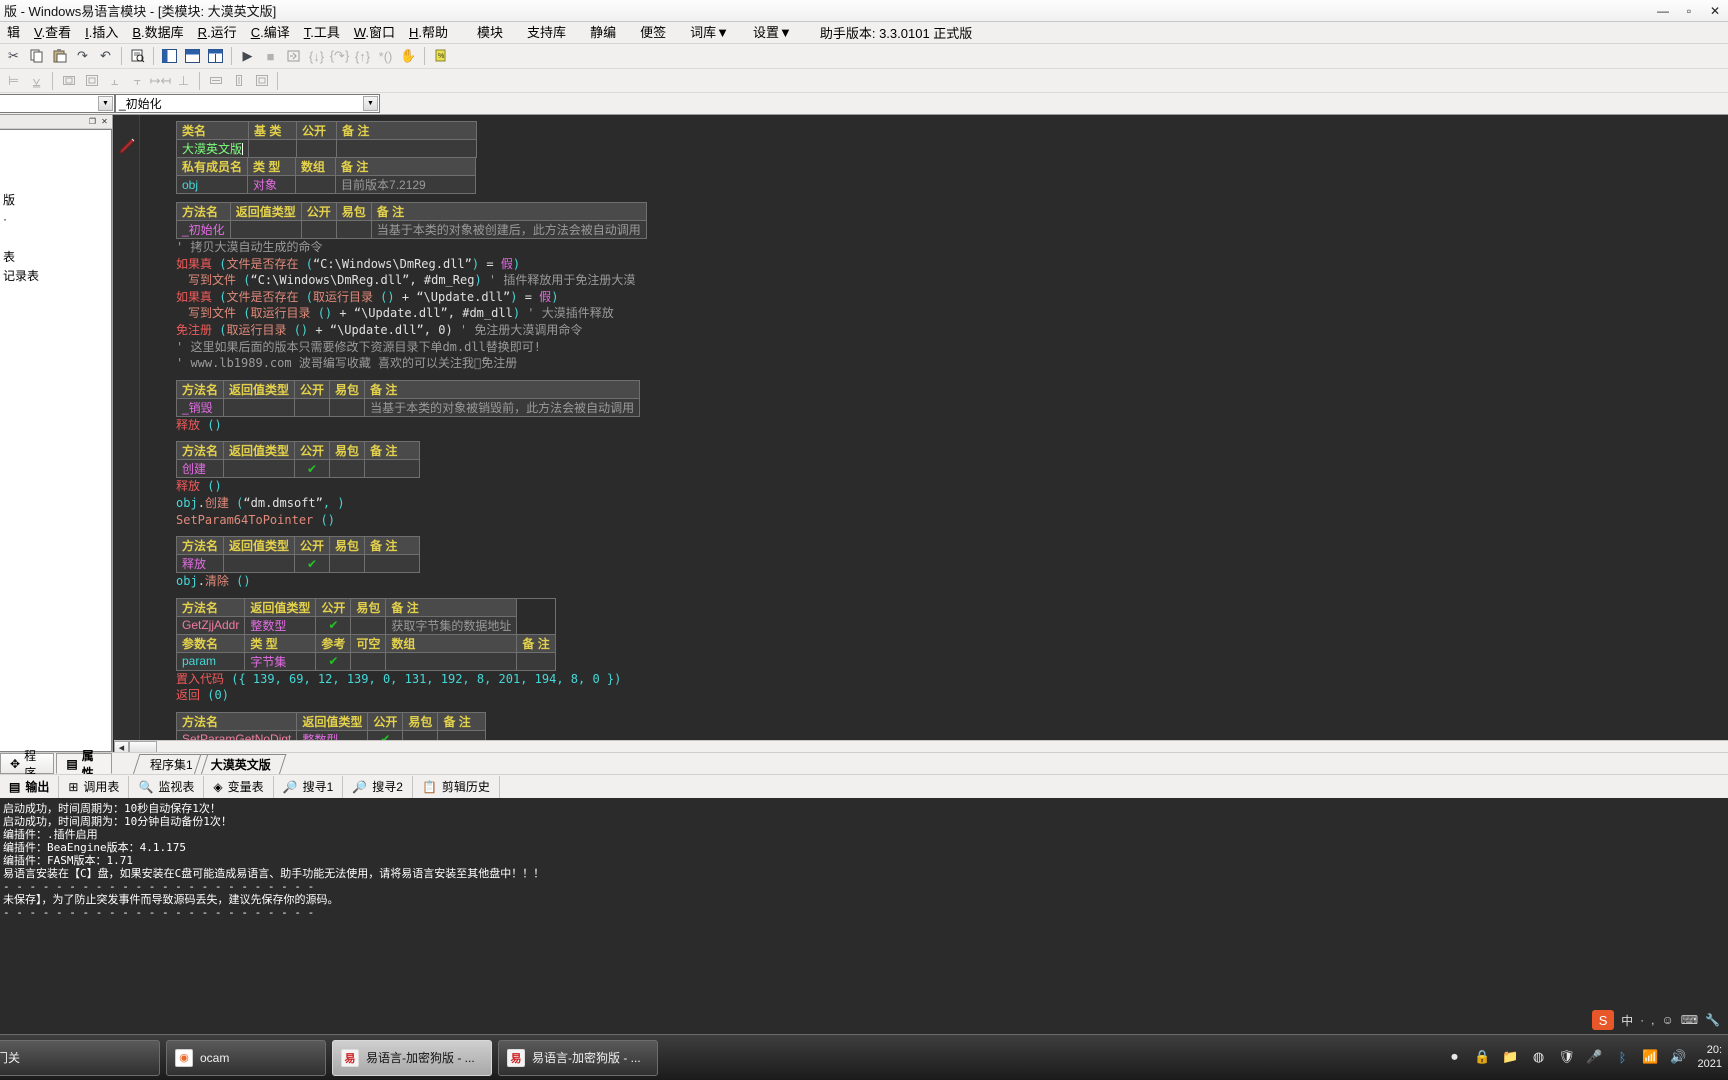 The height and width of the screenshot is (1080, 1728). Describe the element at coordinates (13, 33) in the screenshot. I see `menu-item-0: 辑` at that location.